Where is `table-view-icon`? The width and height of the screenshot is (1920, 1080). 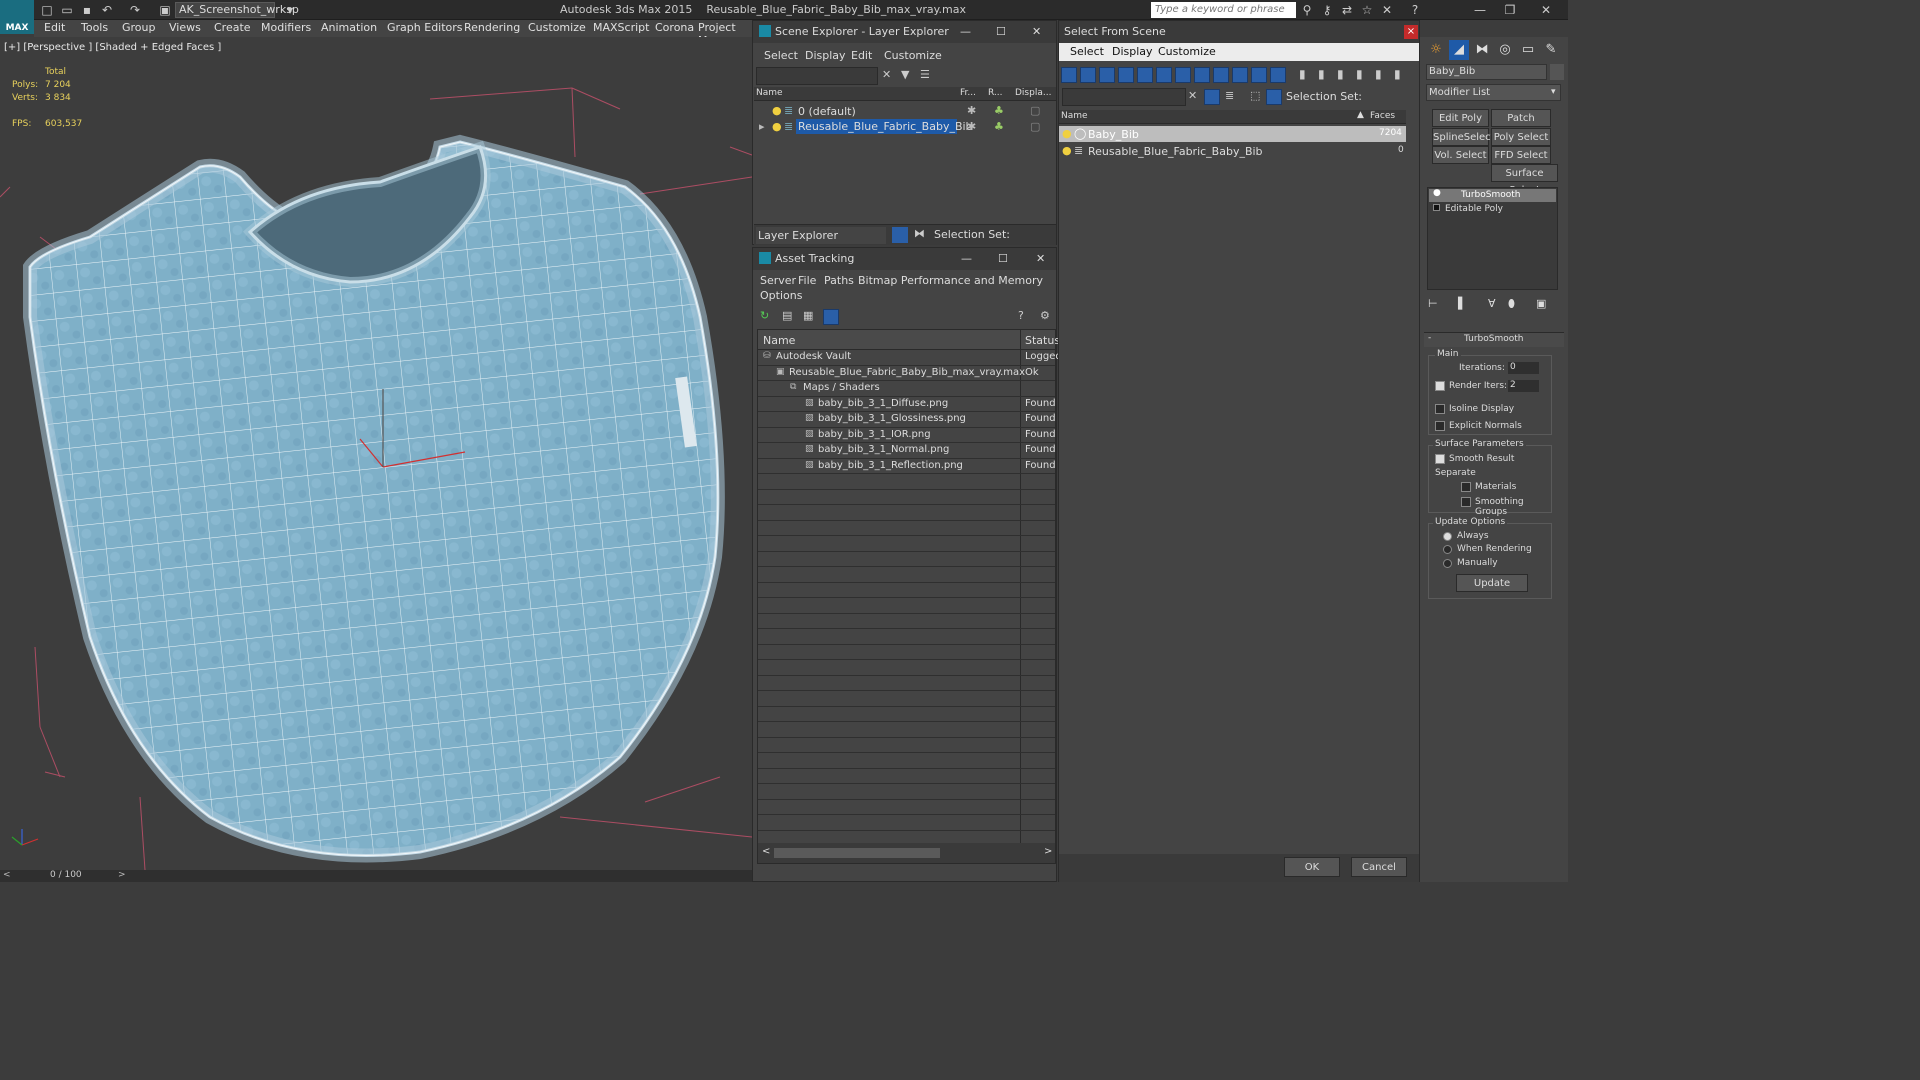 table-view-icon is located at coordinates (831, 317).